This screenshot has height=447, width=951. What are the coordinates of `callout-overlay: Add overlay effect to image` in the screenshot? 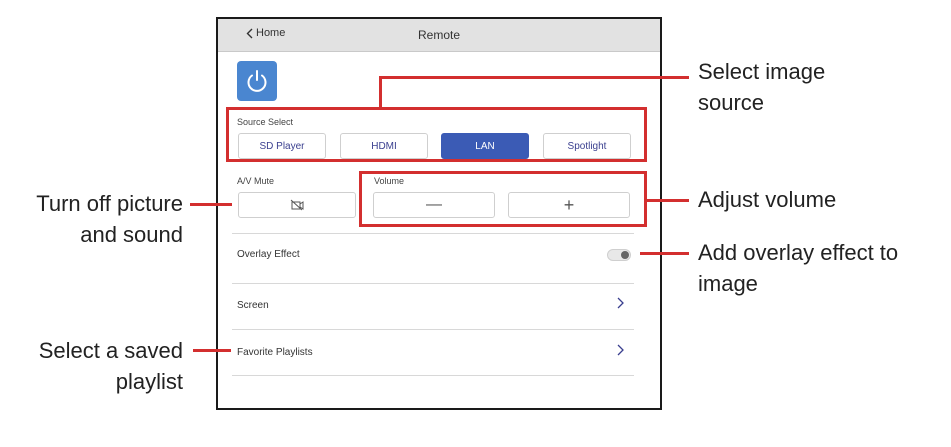 It's located at (798, 268).